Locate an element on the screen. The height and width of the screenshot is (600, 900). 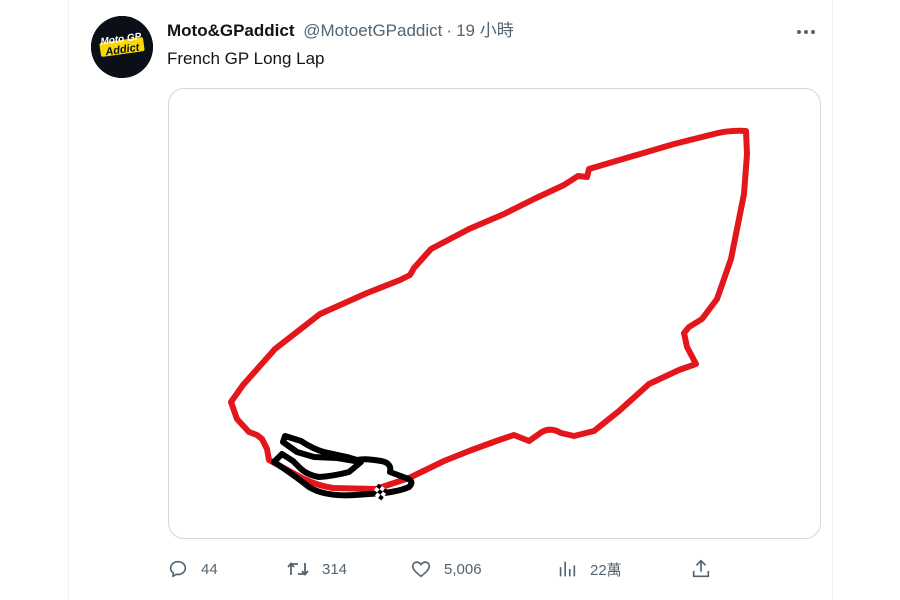
like-button: 5,006 is located at coordinates (446, 569).